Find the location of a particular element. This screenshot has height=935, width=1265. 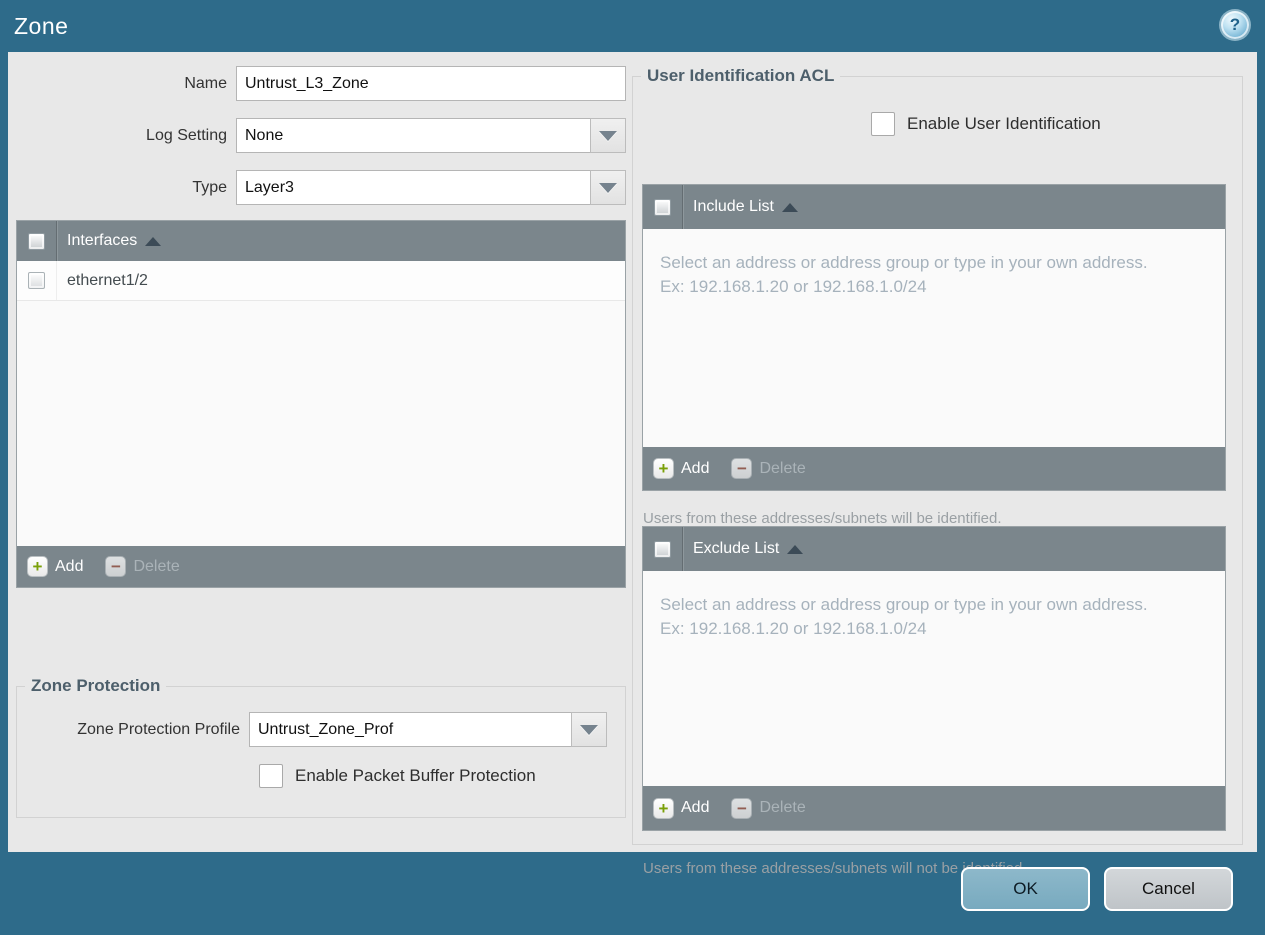

log-setting-label: Log Setting is located at coordinates (186, 135).